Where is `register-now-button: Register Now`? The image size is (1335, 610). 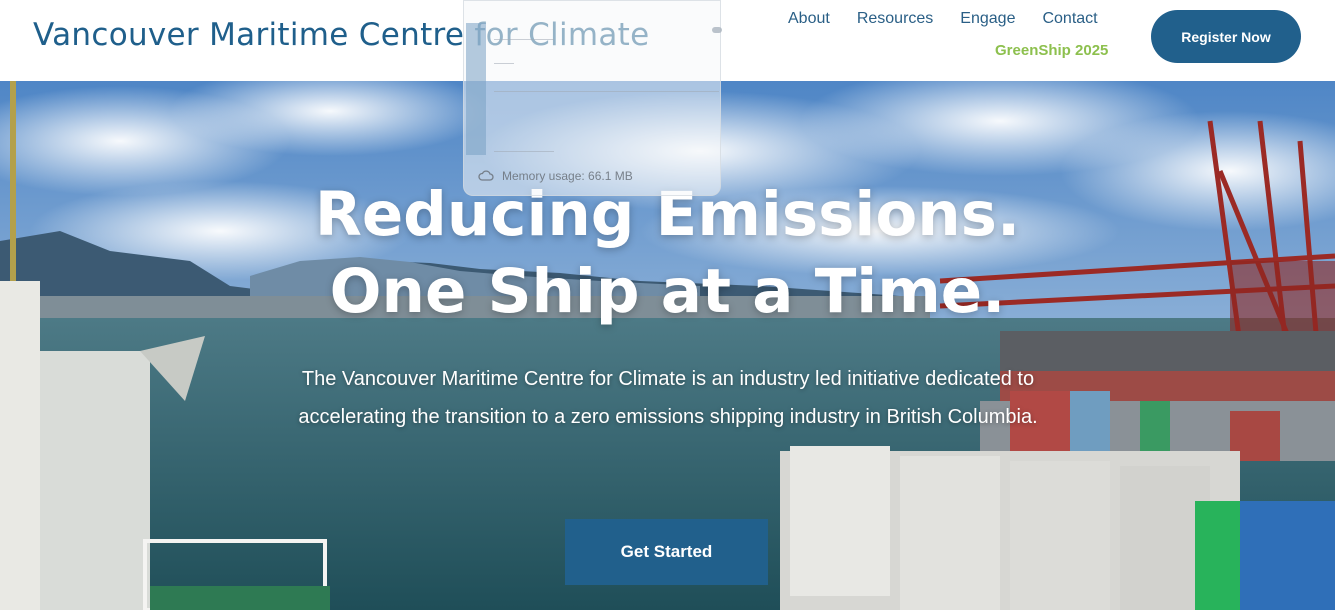 register-now-button: Register Now is located at coordinates (1226, 36).